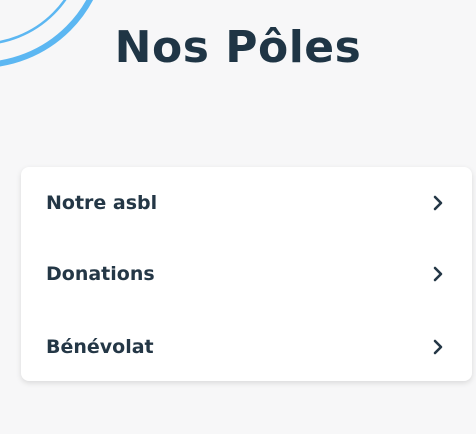 The image size is (476, 434). Describe the element at coordinates (102, 203) in the screenshot. I see `menu-item-label: Notre asbl` at that location.